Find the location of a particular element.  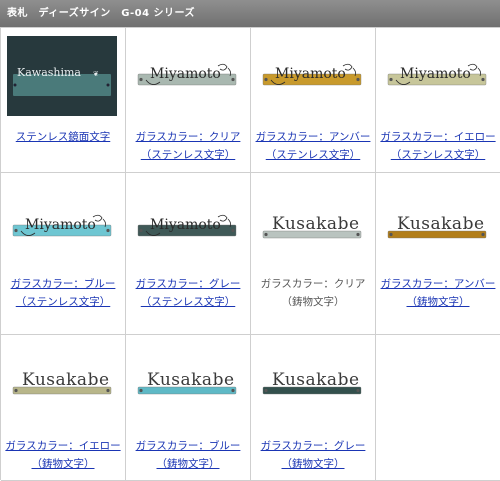

product-cell: Miyamoto ガラスカラー：グレー （ステンレス文字） is located at coordinates (188, 254).